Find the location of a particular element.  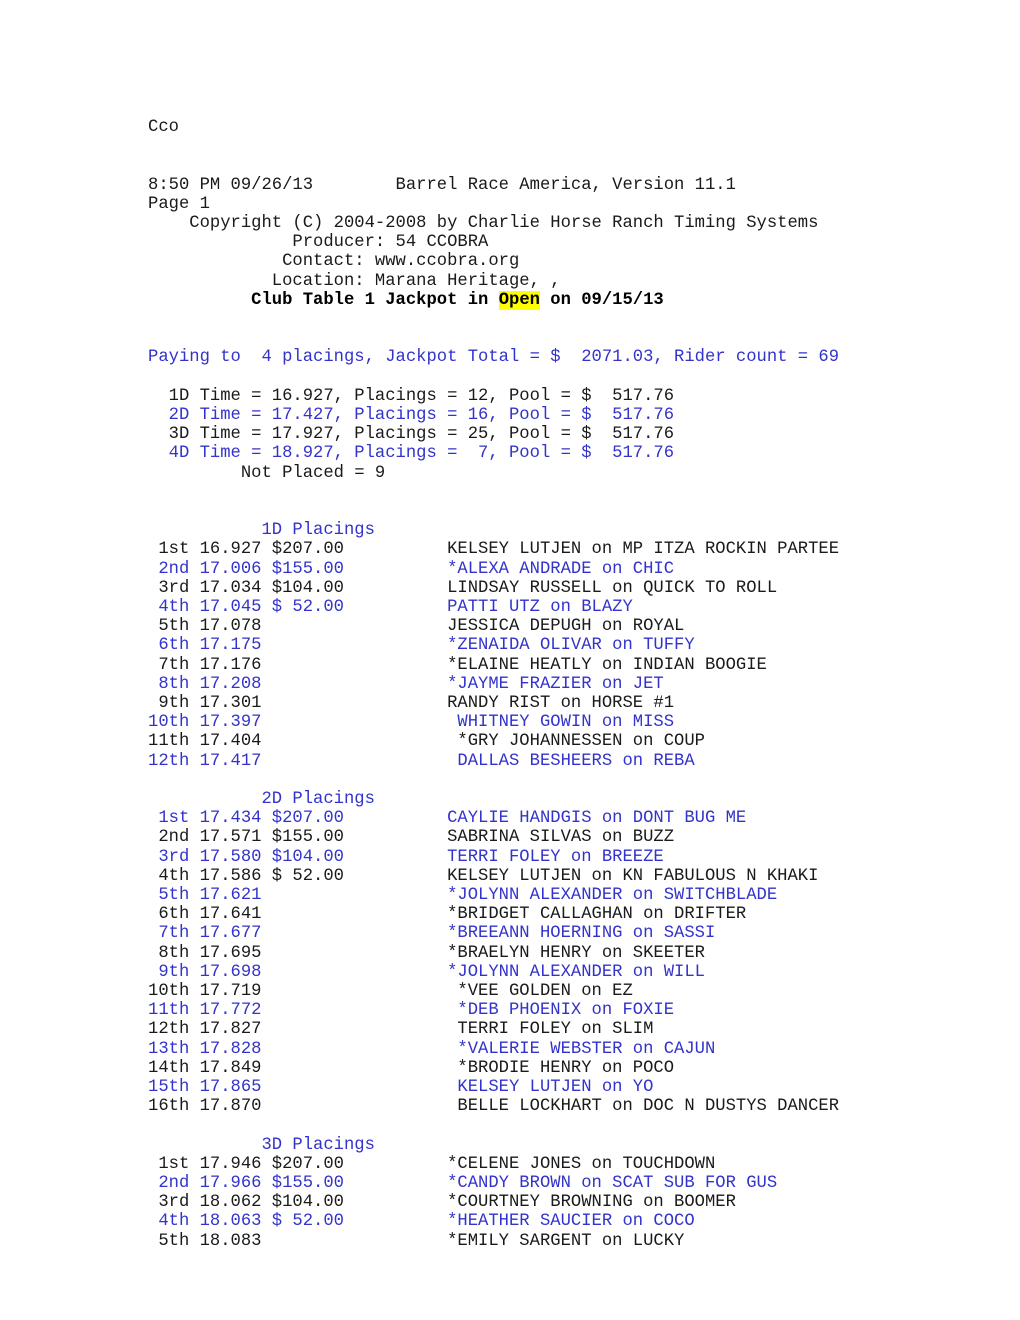

placing-row: 4th 17.045 $ 52.00 PATTI UTZ on BLAZY is located at coordinates (390, 607).